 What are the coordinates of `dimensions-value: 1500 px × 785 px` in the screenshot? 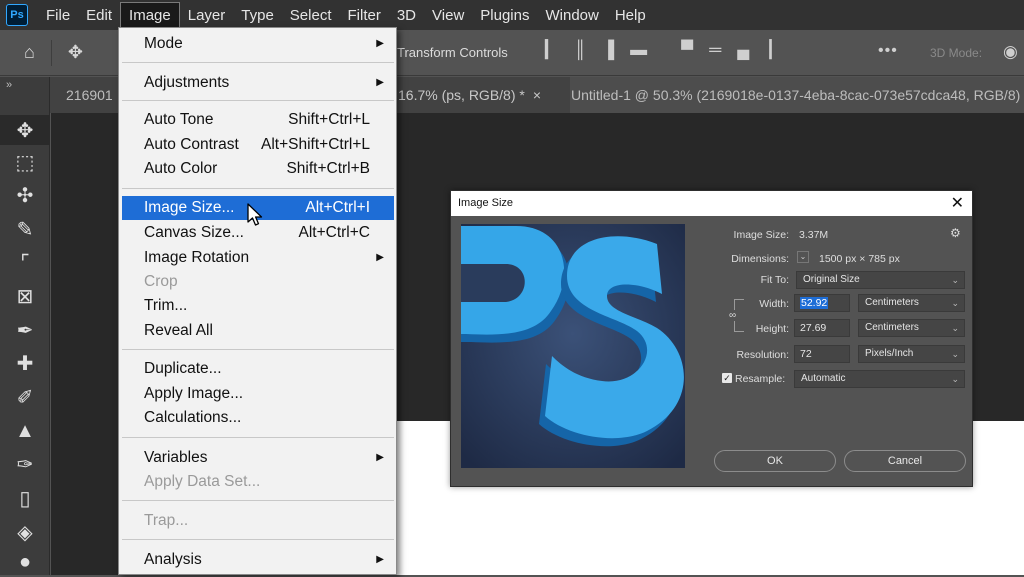 It's located at (859, 259).